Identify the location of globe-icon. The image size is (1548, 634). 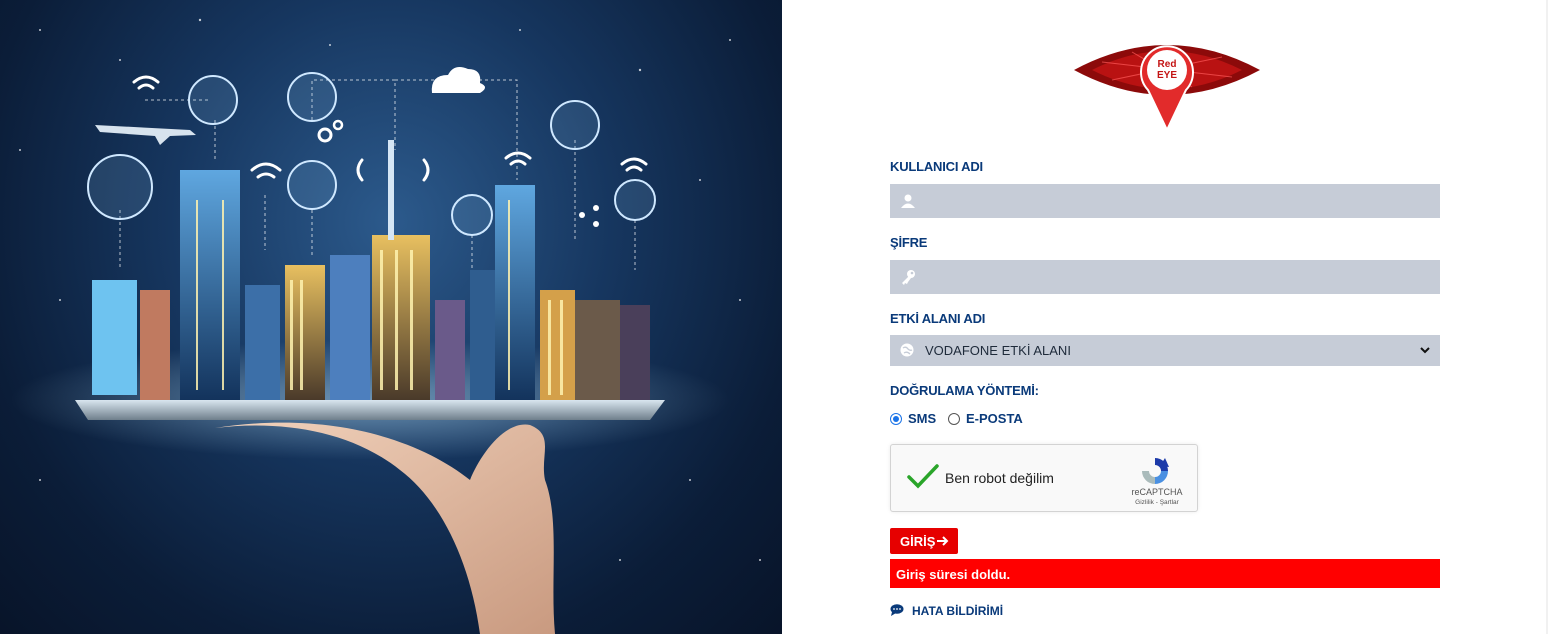
(907, 350).